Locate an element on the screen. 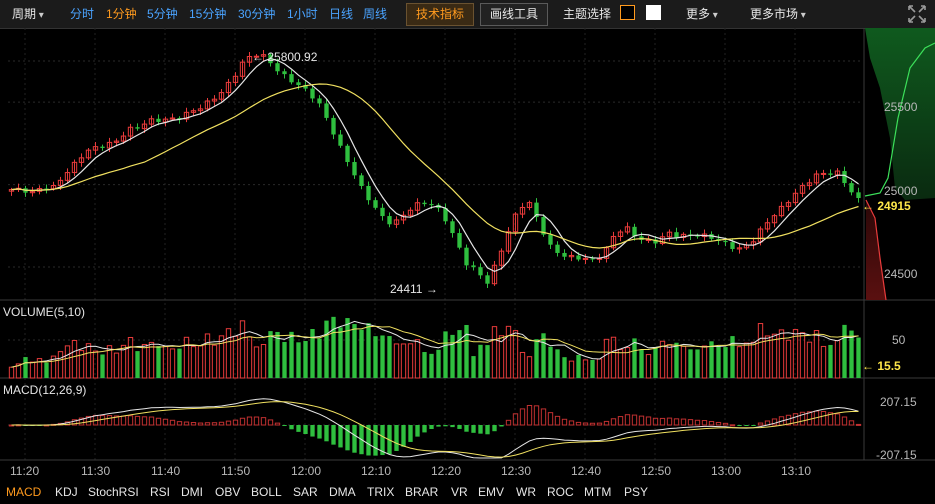 Image resolution: width=935 pixels, height=504 pixels. high-price-label: ← 25800.92 is located at coordinates (285, 57).